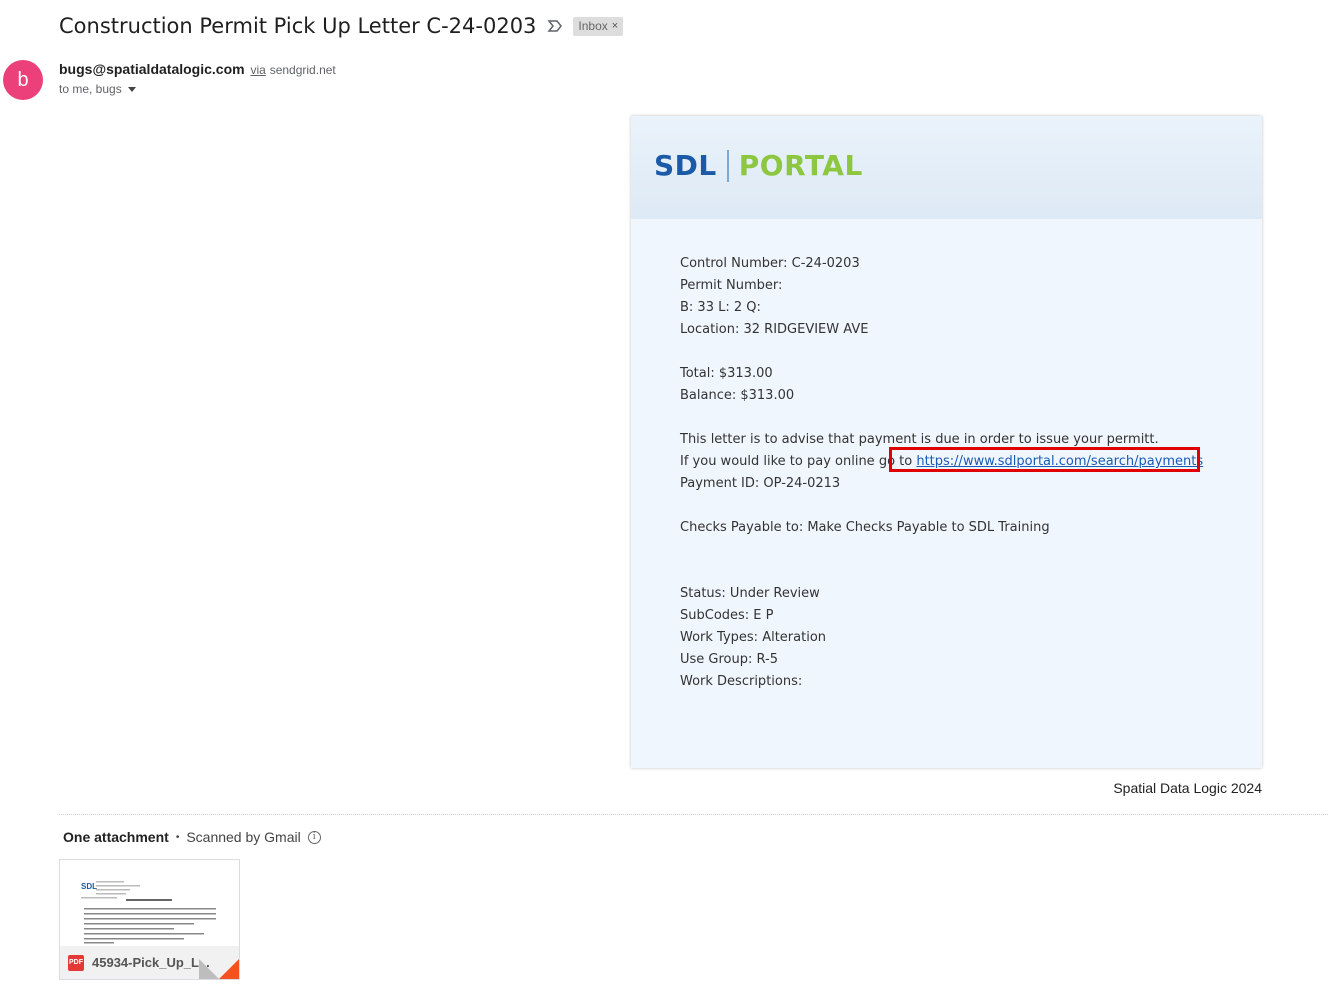 The height and width of the screenshot is (1001, 1328). I want to click on logo-portal-text: PORTAL, so click(800, 165).